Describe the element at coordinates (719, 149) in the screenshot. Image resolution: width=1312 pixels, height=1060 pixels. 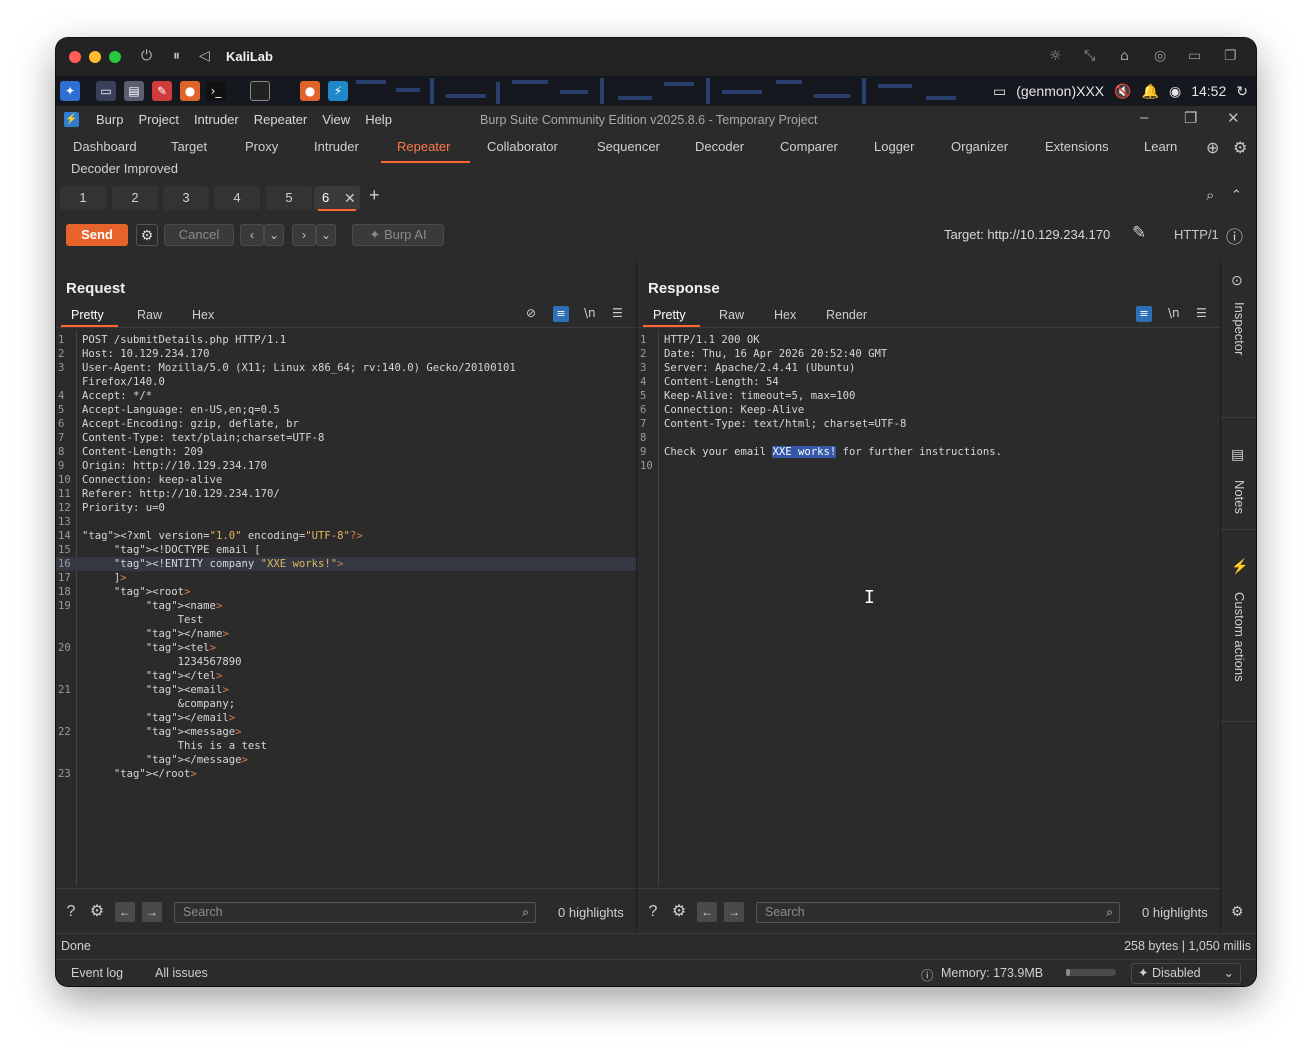
I see `tab-decoder: Decoder` at that location.